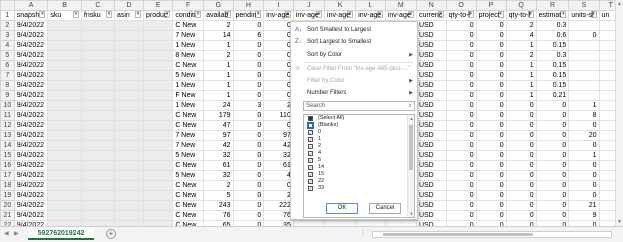  I want to click on cell: 21, so click(584, 205).